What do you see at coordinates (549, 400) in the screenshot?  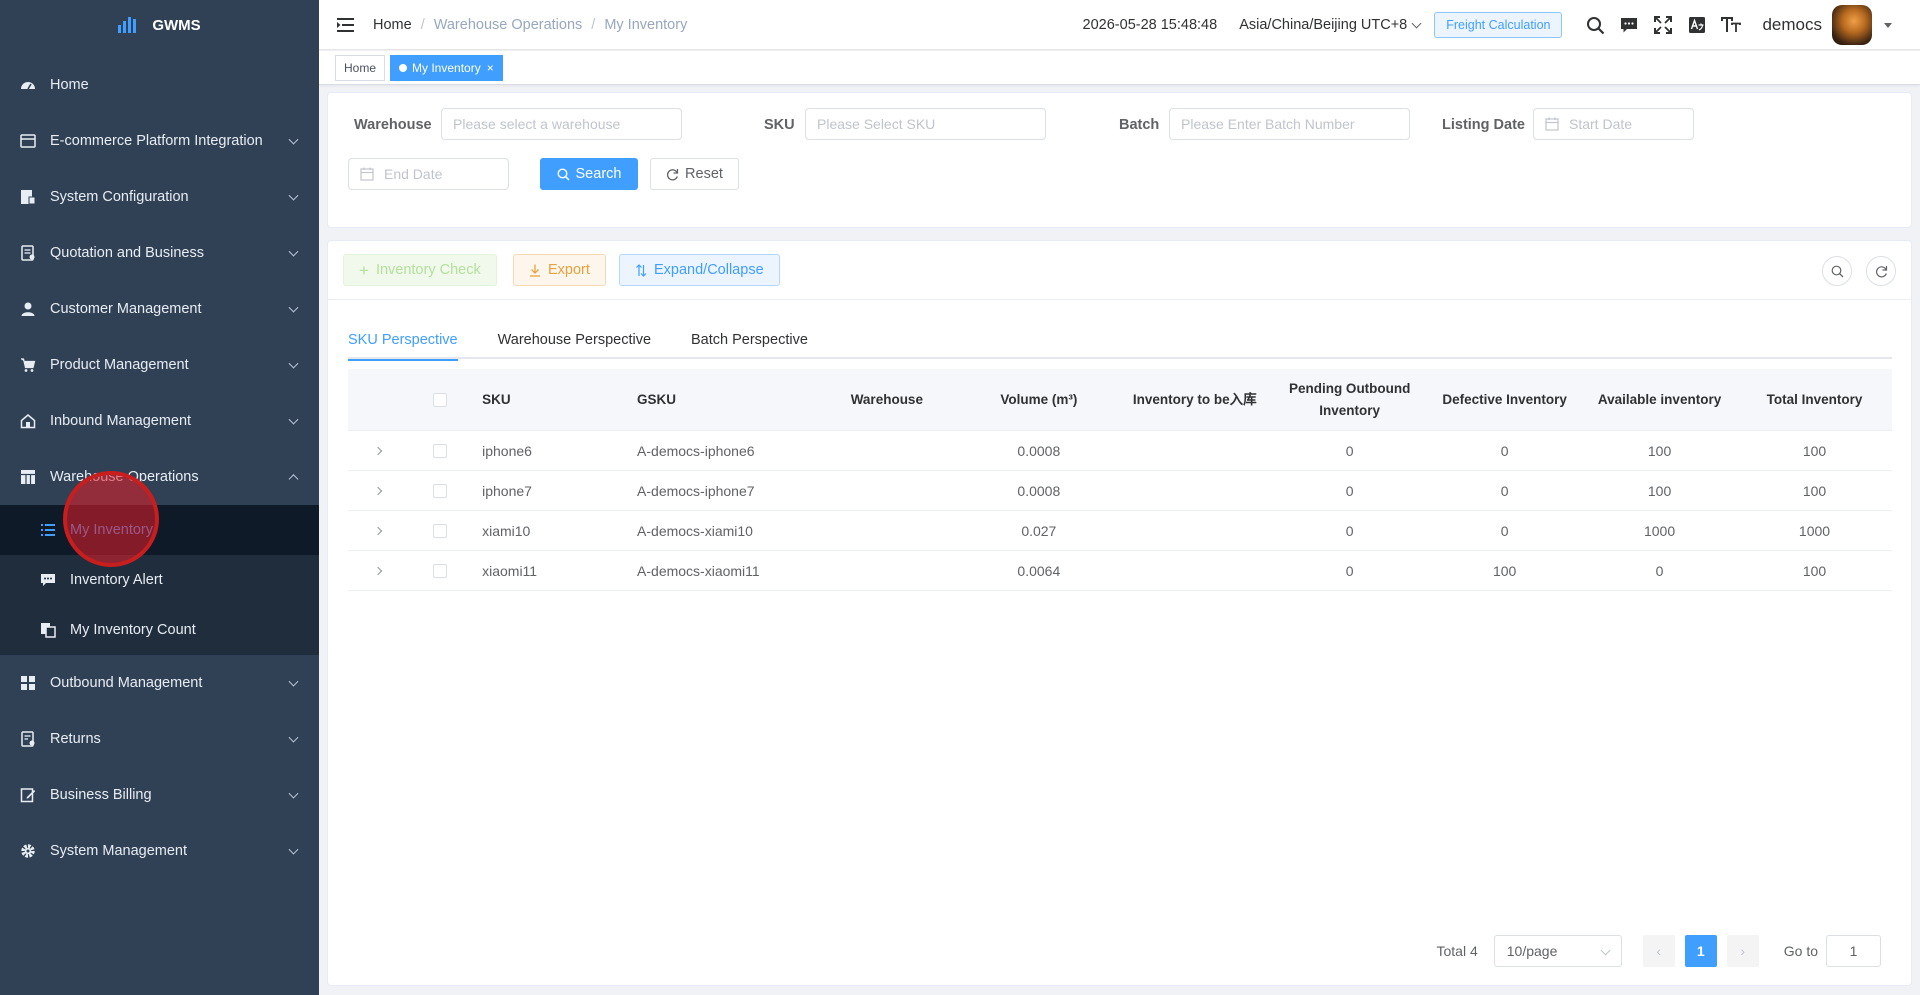 I see `header-sku: SKU` at bounding box center [549, 400].